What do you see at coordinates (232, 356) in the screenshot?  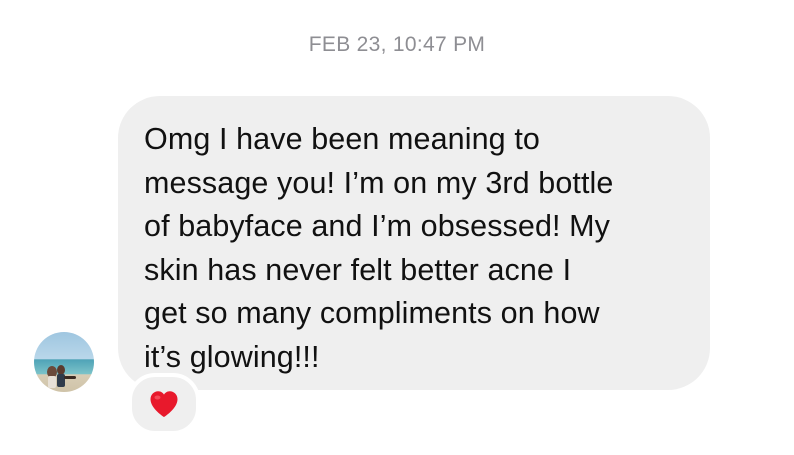 I see `message-line: it’s glowing!!!` at bounding box center [232, 356].